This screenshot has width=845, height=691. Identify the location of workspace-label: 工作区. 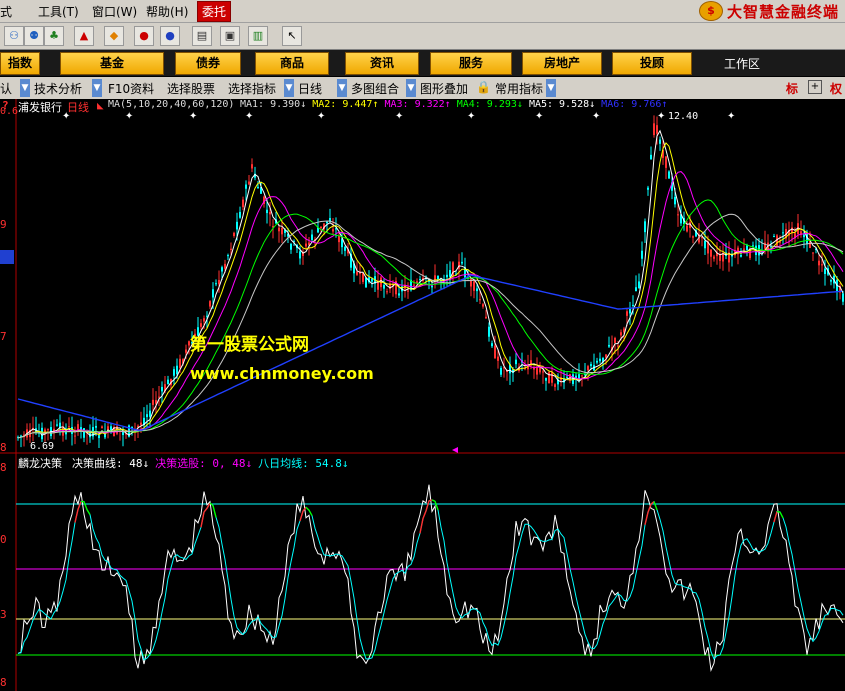
(742, 63).